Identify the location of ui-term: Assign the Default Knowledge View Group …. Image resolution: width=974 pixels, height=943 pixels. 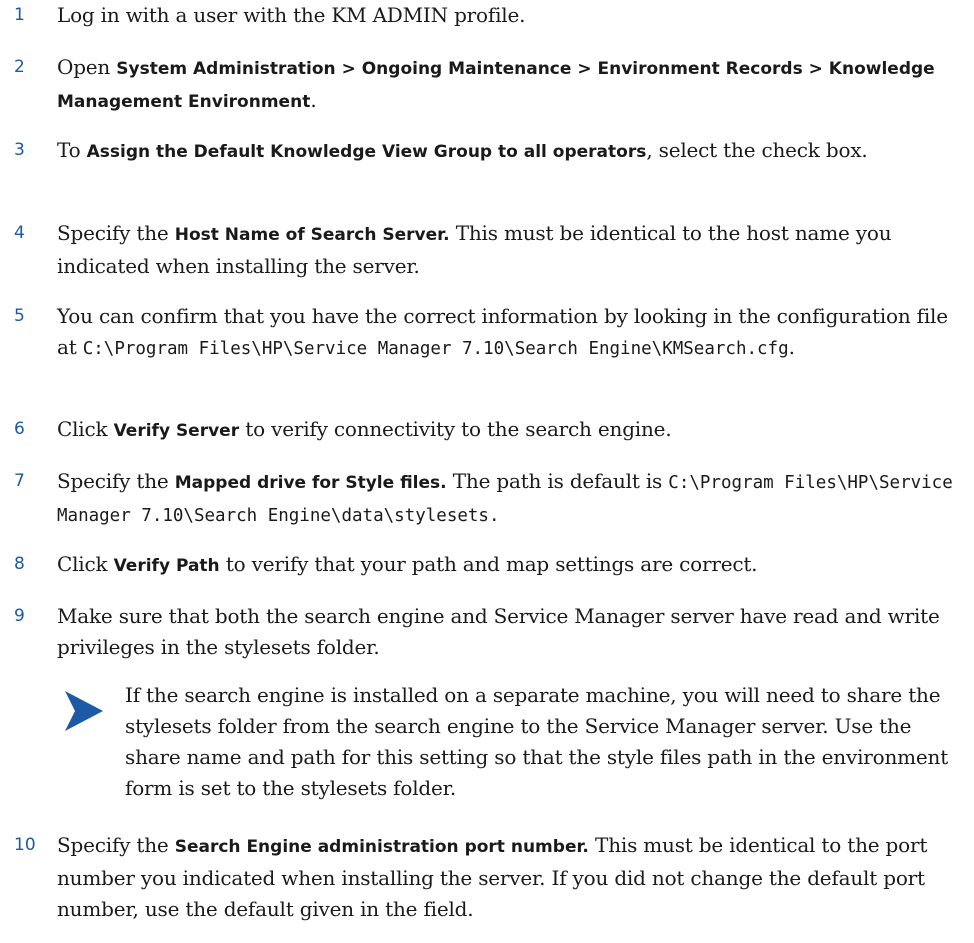
(366, 152).